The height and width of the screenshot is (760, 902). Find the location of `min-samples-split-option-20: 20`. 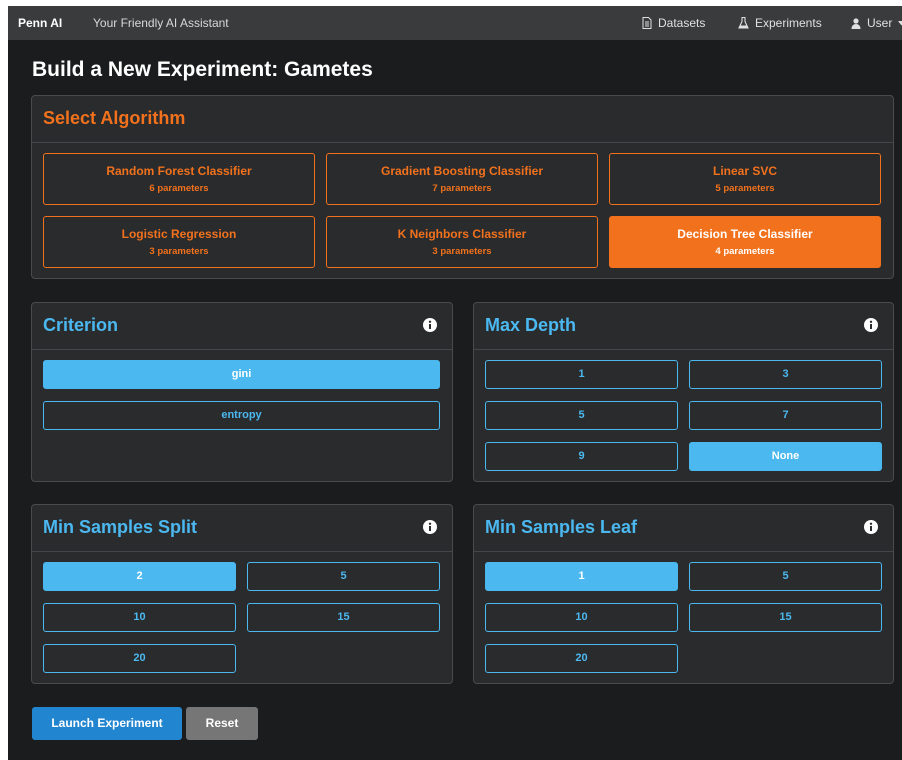

min-samples-split-option-20: 20 is located at coordinates (139, 658).